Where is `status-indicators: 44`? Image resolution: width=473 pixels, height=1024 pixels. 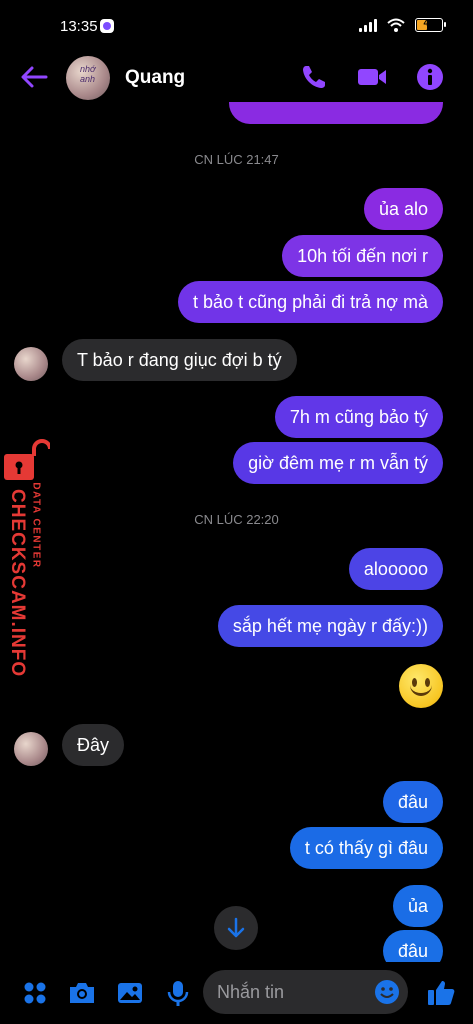
status-indicators: 44 is located at coordinates (402, 25).